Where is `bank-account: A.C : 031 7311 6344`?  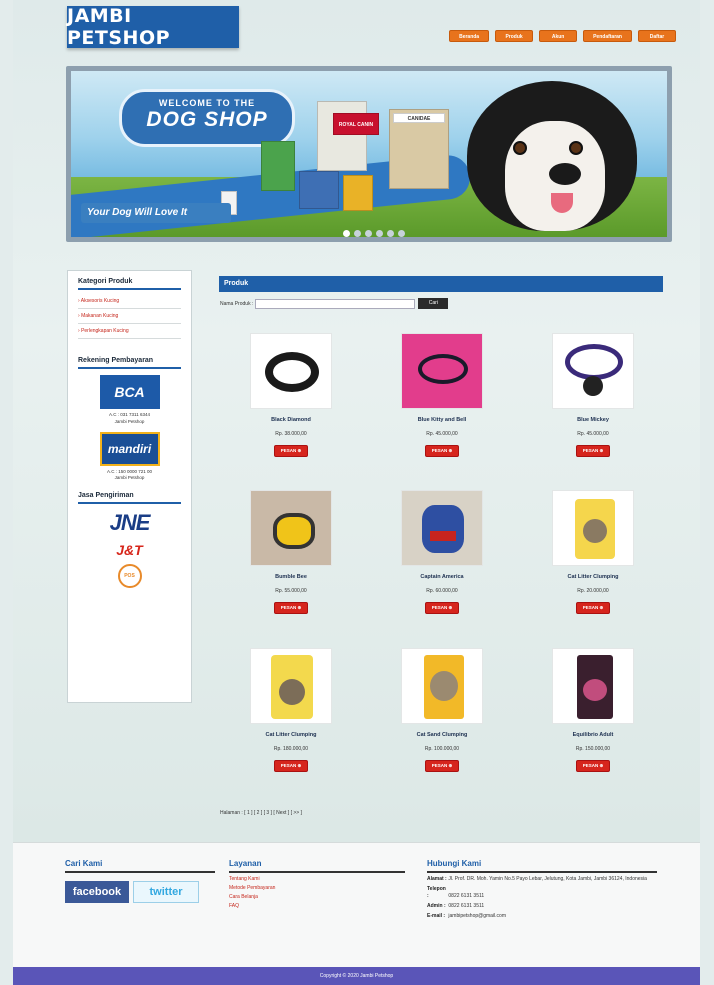 bank-account: A.C : 031 7311 6344 is located at coordinates (129, 414).